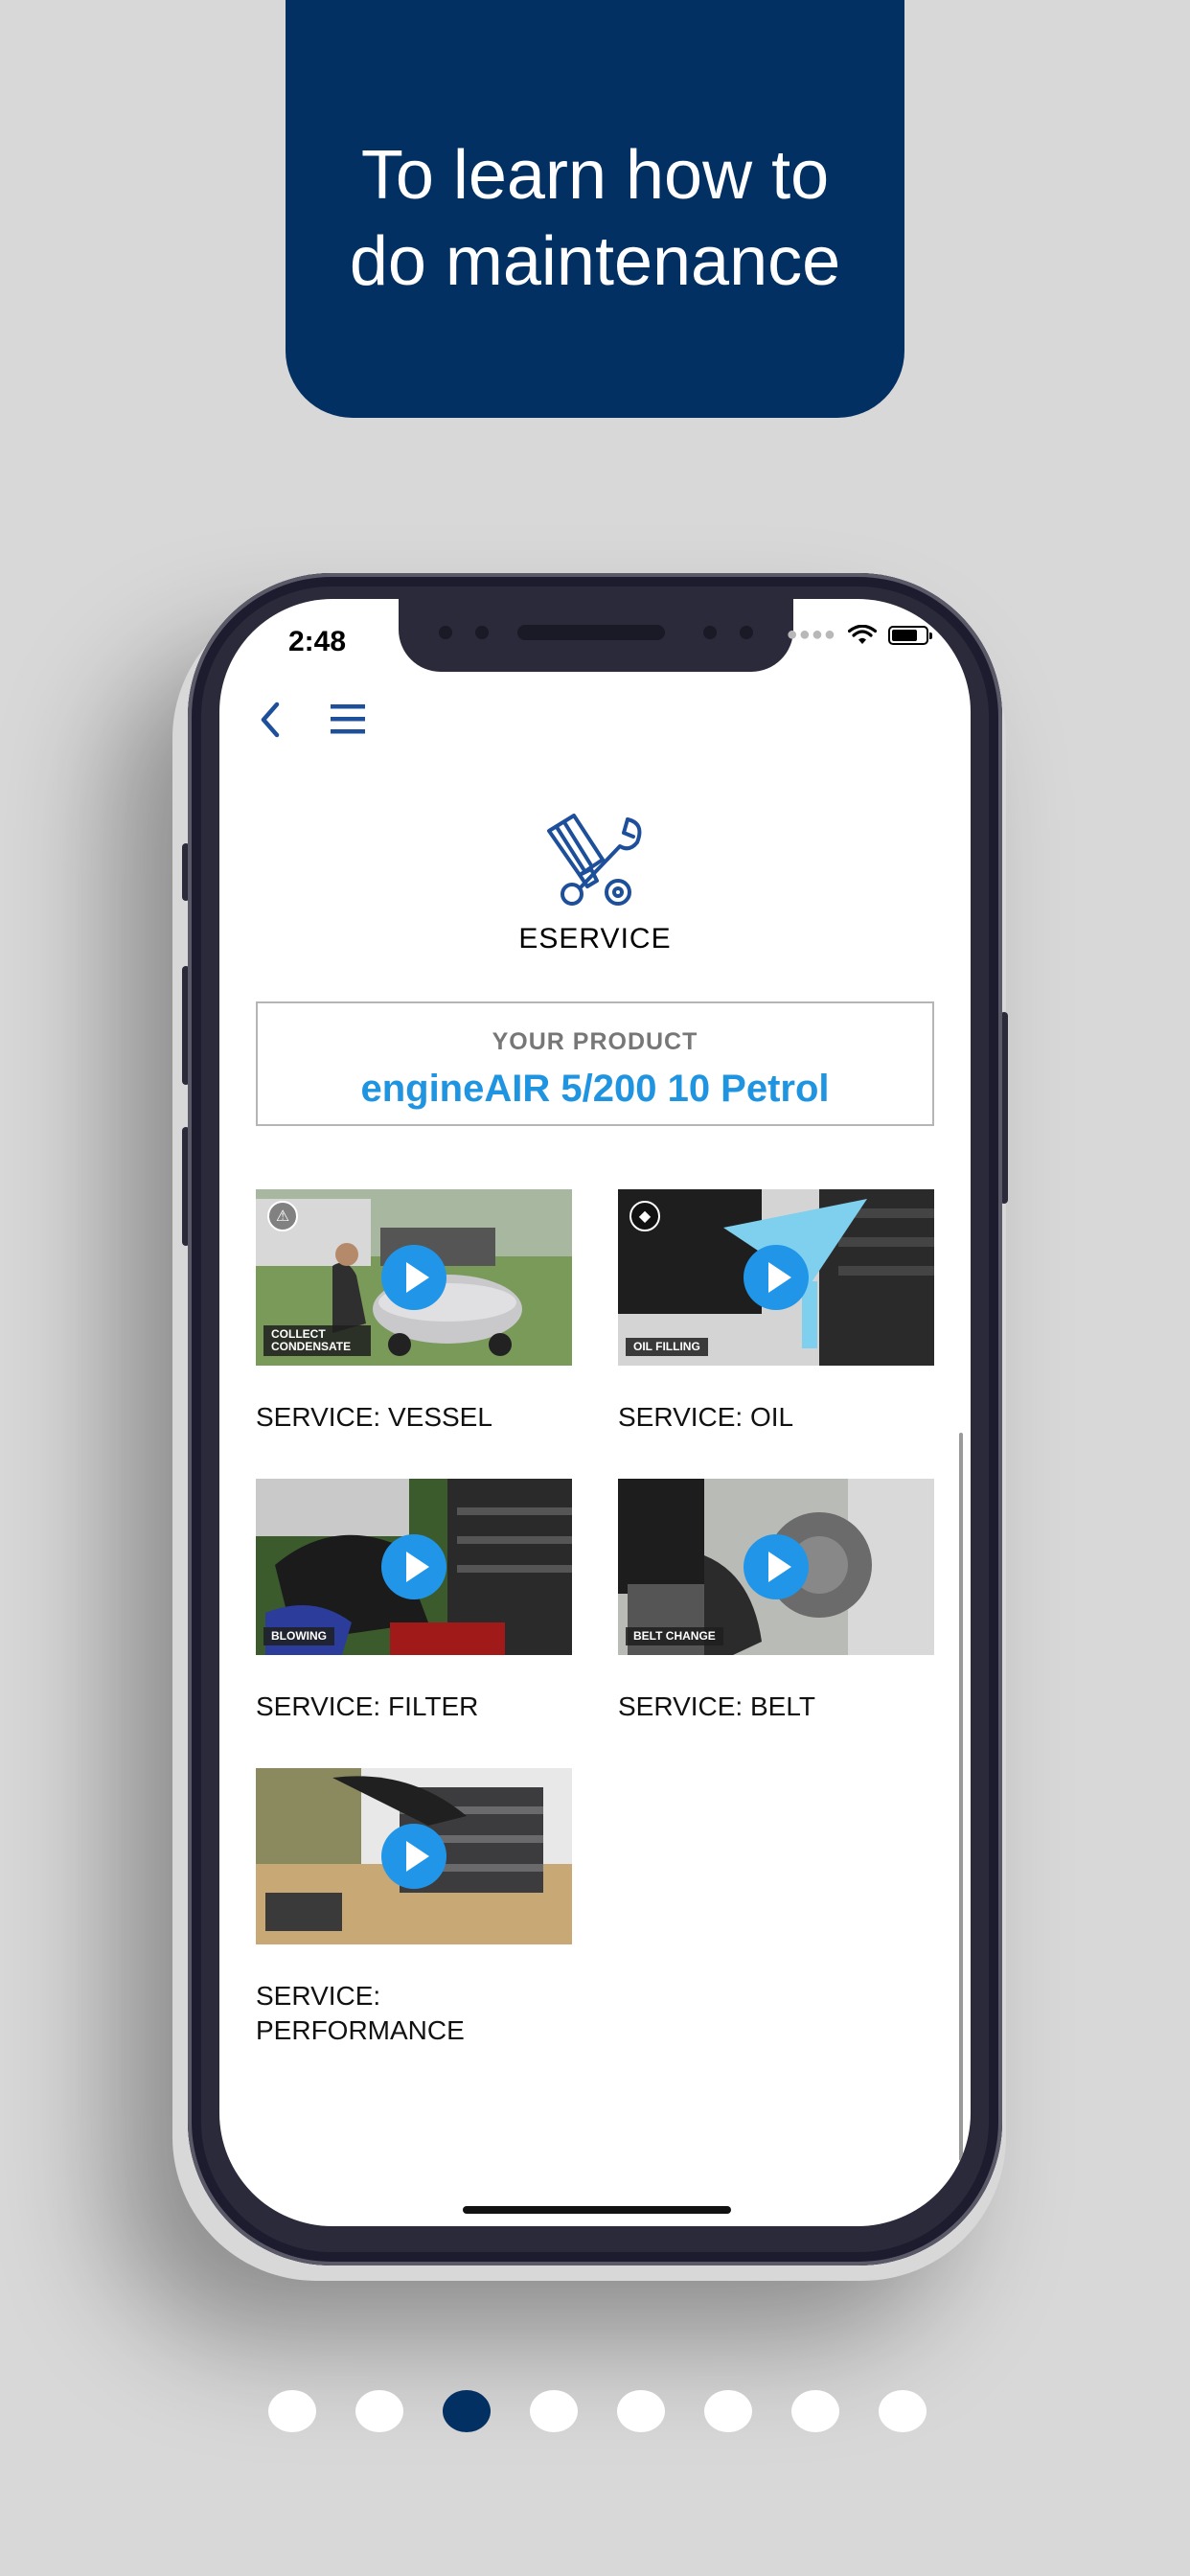 This screenshot has width=1190, height=2576. I want to click on menu-button, so click(348, 720).